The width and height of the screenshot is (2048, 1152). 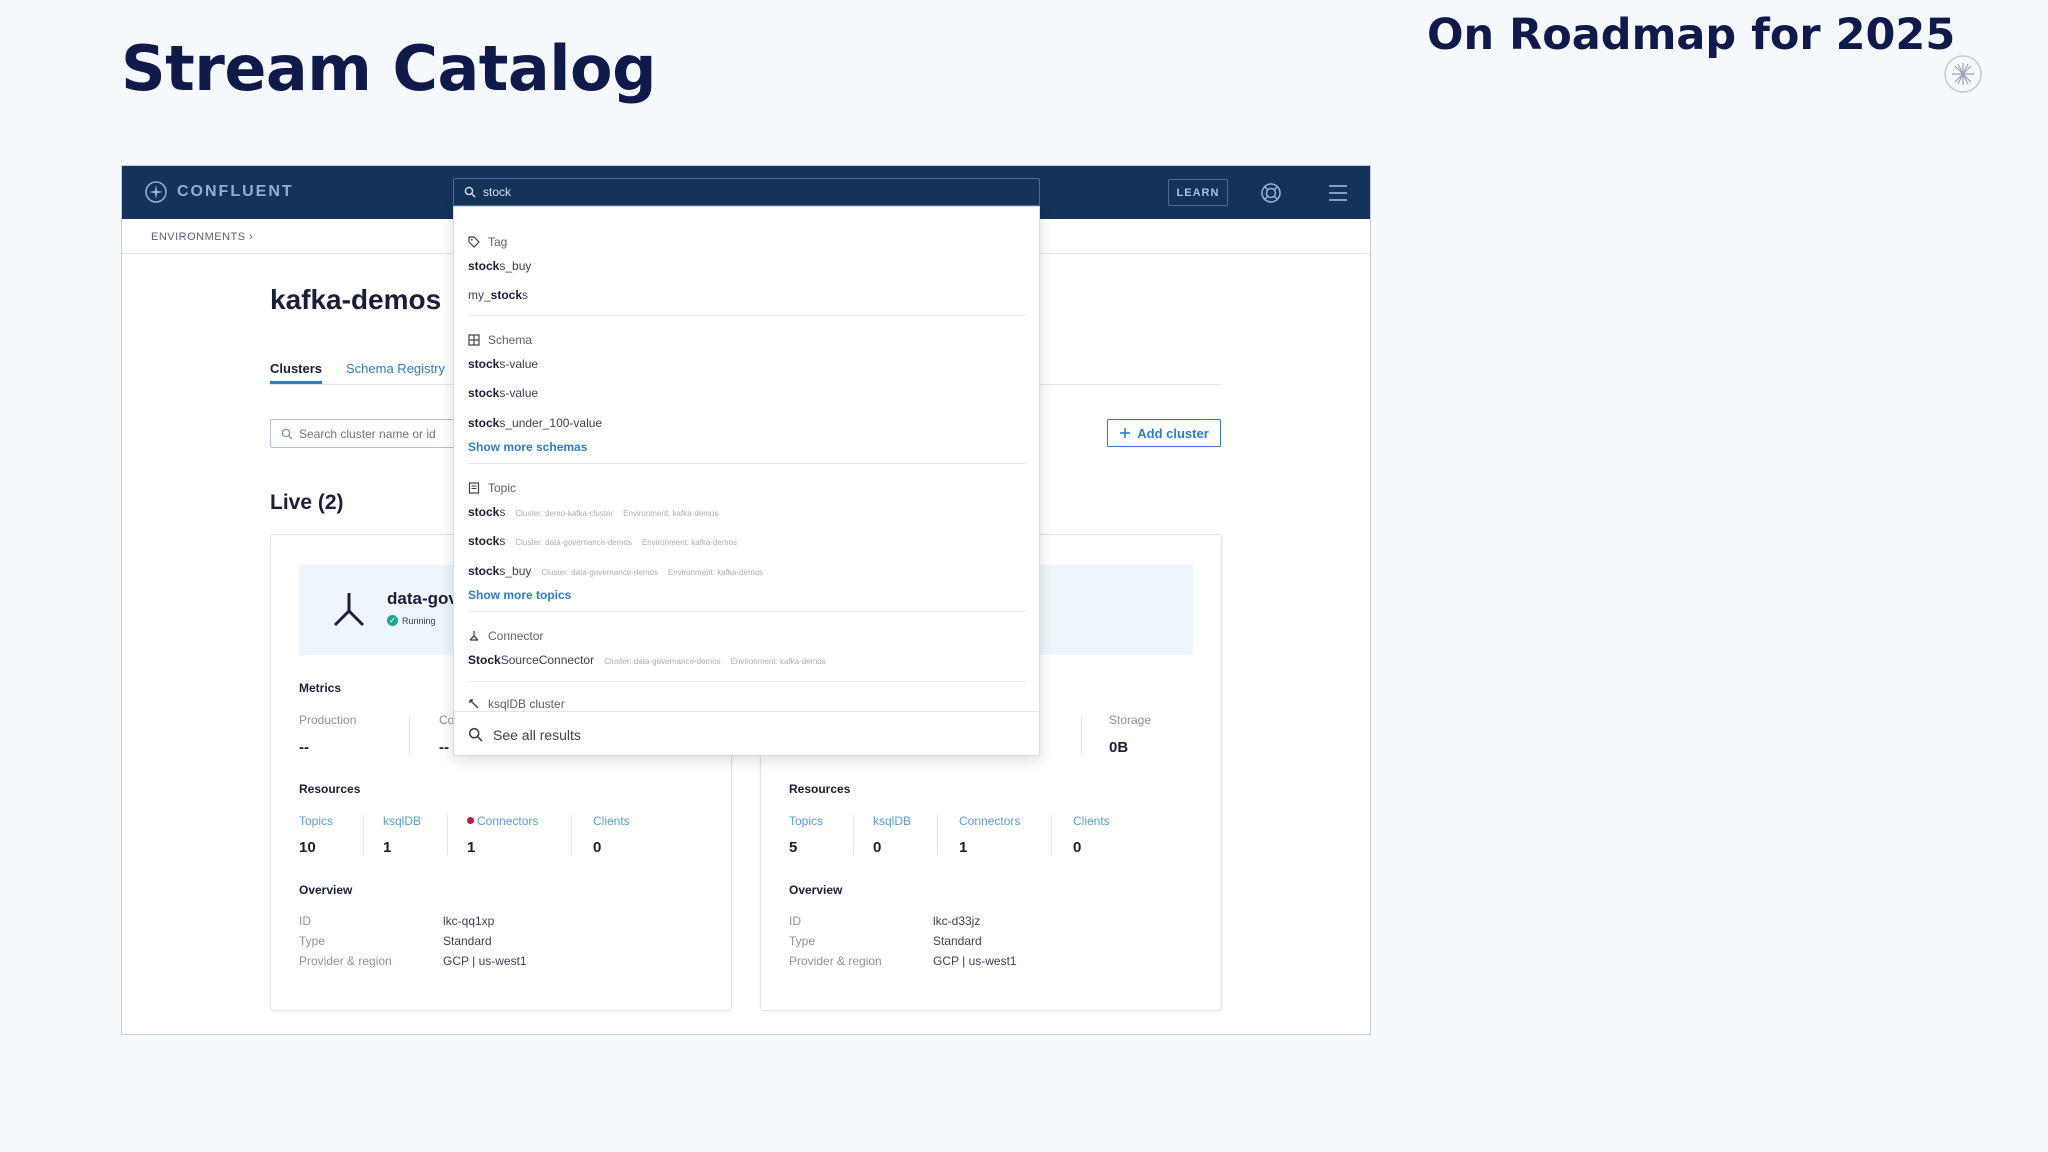 I want to click on resource-ksqldb-count: 0, so click(x=877, y=847).